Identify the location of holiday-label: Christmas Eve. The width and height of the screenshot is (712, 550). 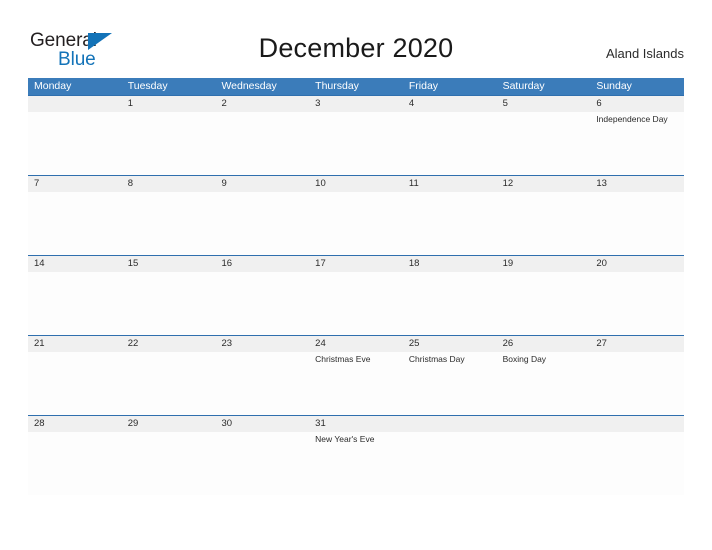
(343, 359).